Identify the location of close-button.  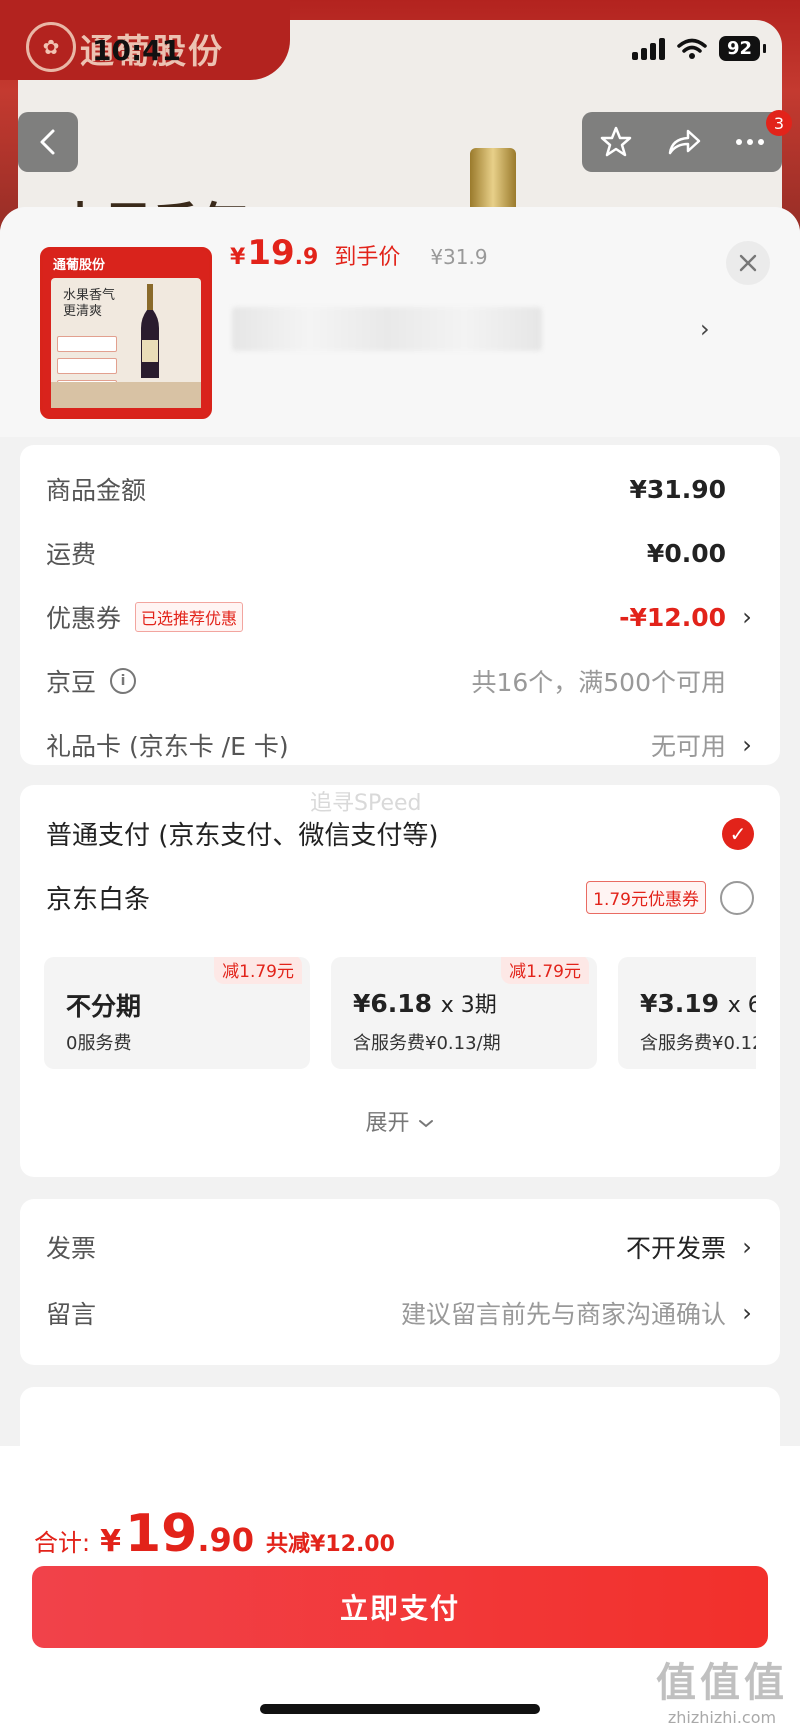
(748, 263).